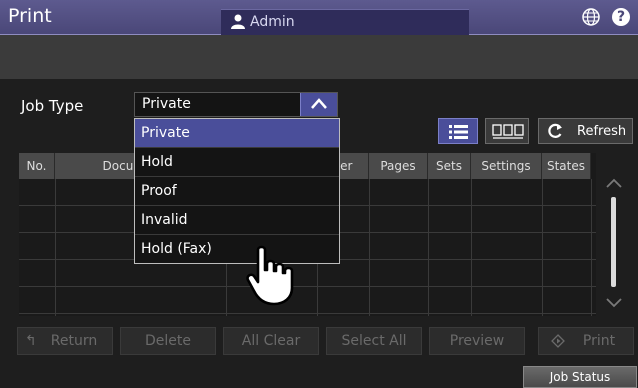 The image size is (638, 388). Describe the element at coordinates (271, 341) in the screenshot. I see `all-clear-button: All Clear` at that location.